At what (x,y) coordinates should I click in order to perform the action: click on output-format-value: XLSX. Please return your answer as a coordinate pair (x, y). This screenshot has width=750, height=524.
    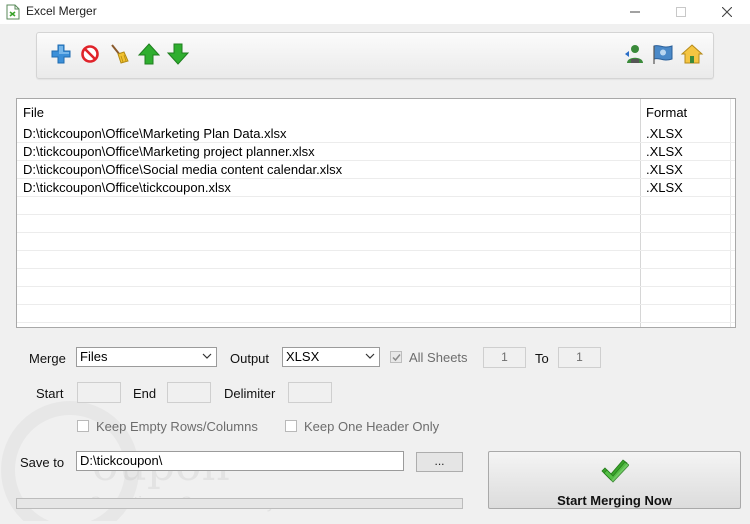
    Looking at the image, I should click on (303, 356).